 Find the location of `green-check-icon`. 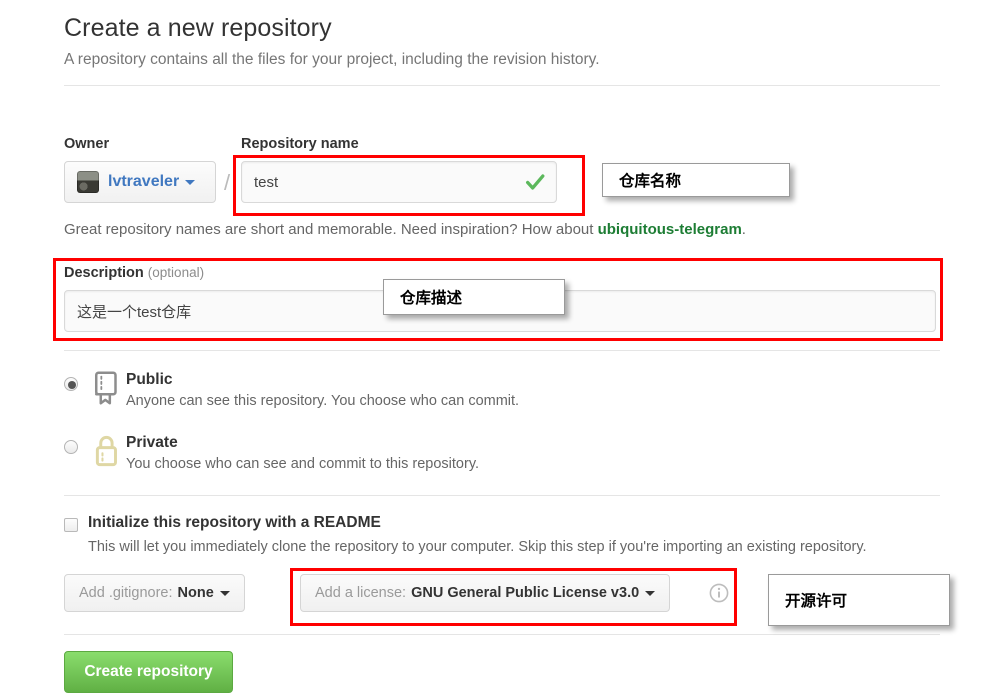

green-check-icon is located at coordinates (535, 182).